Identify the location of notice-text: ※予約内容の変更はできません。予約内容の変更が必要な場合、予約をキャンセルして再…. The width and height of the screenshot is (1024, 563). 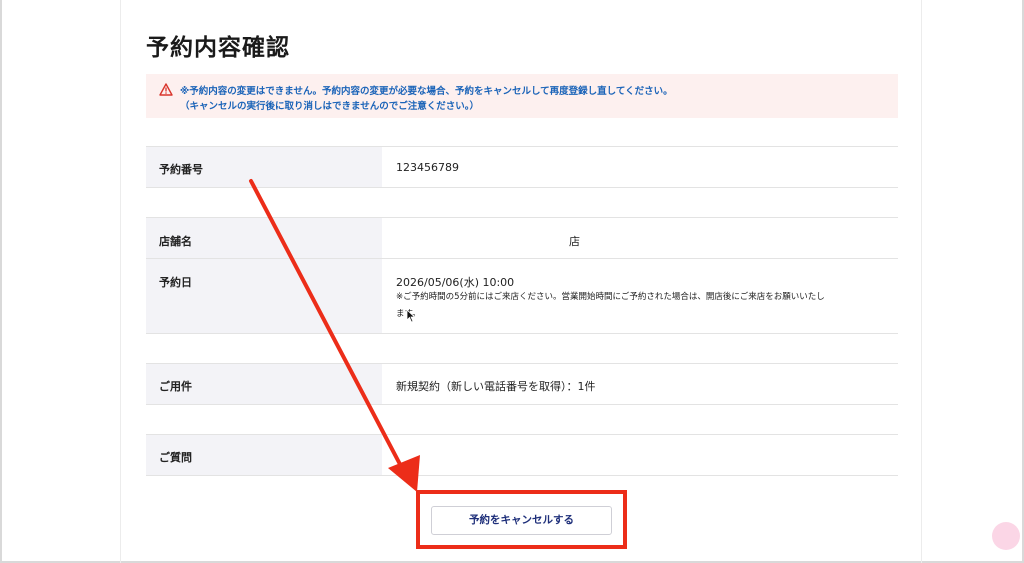
(426, 91).